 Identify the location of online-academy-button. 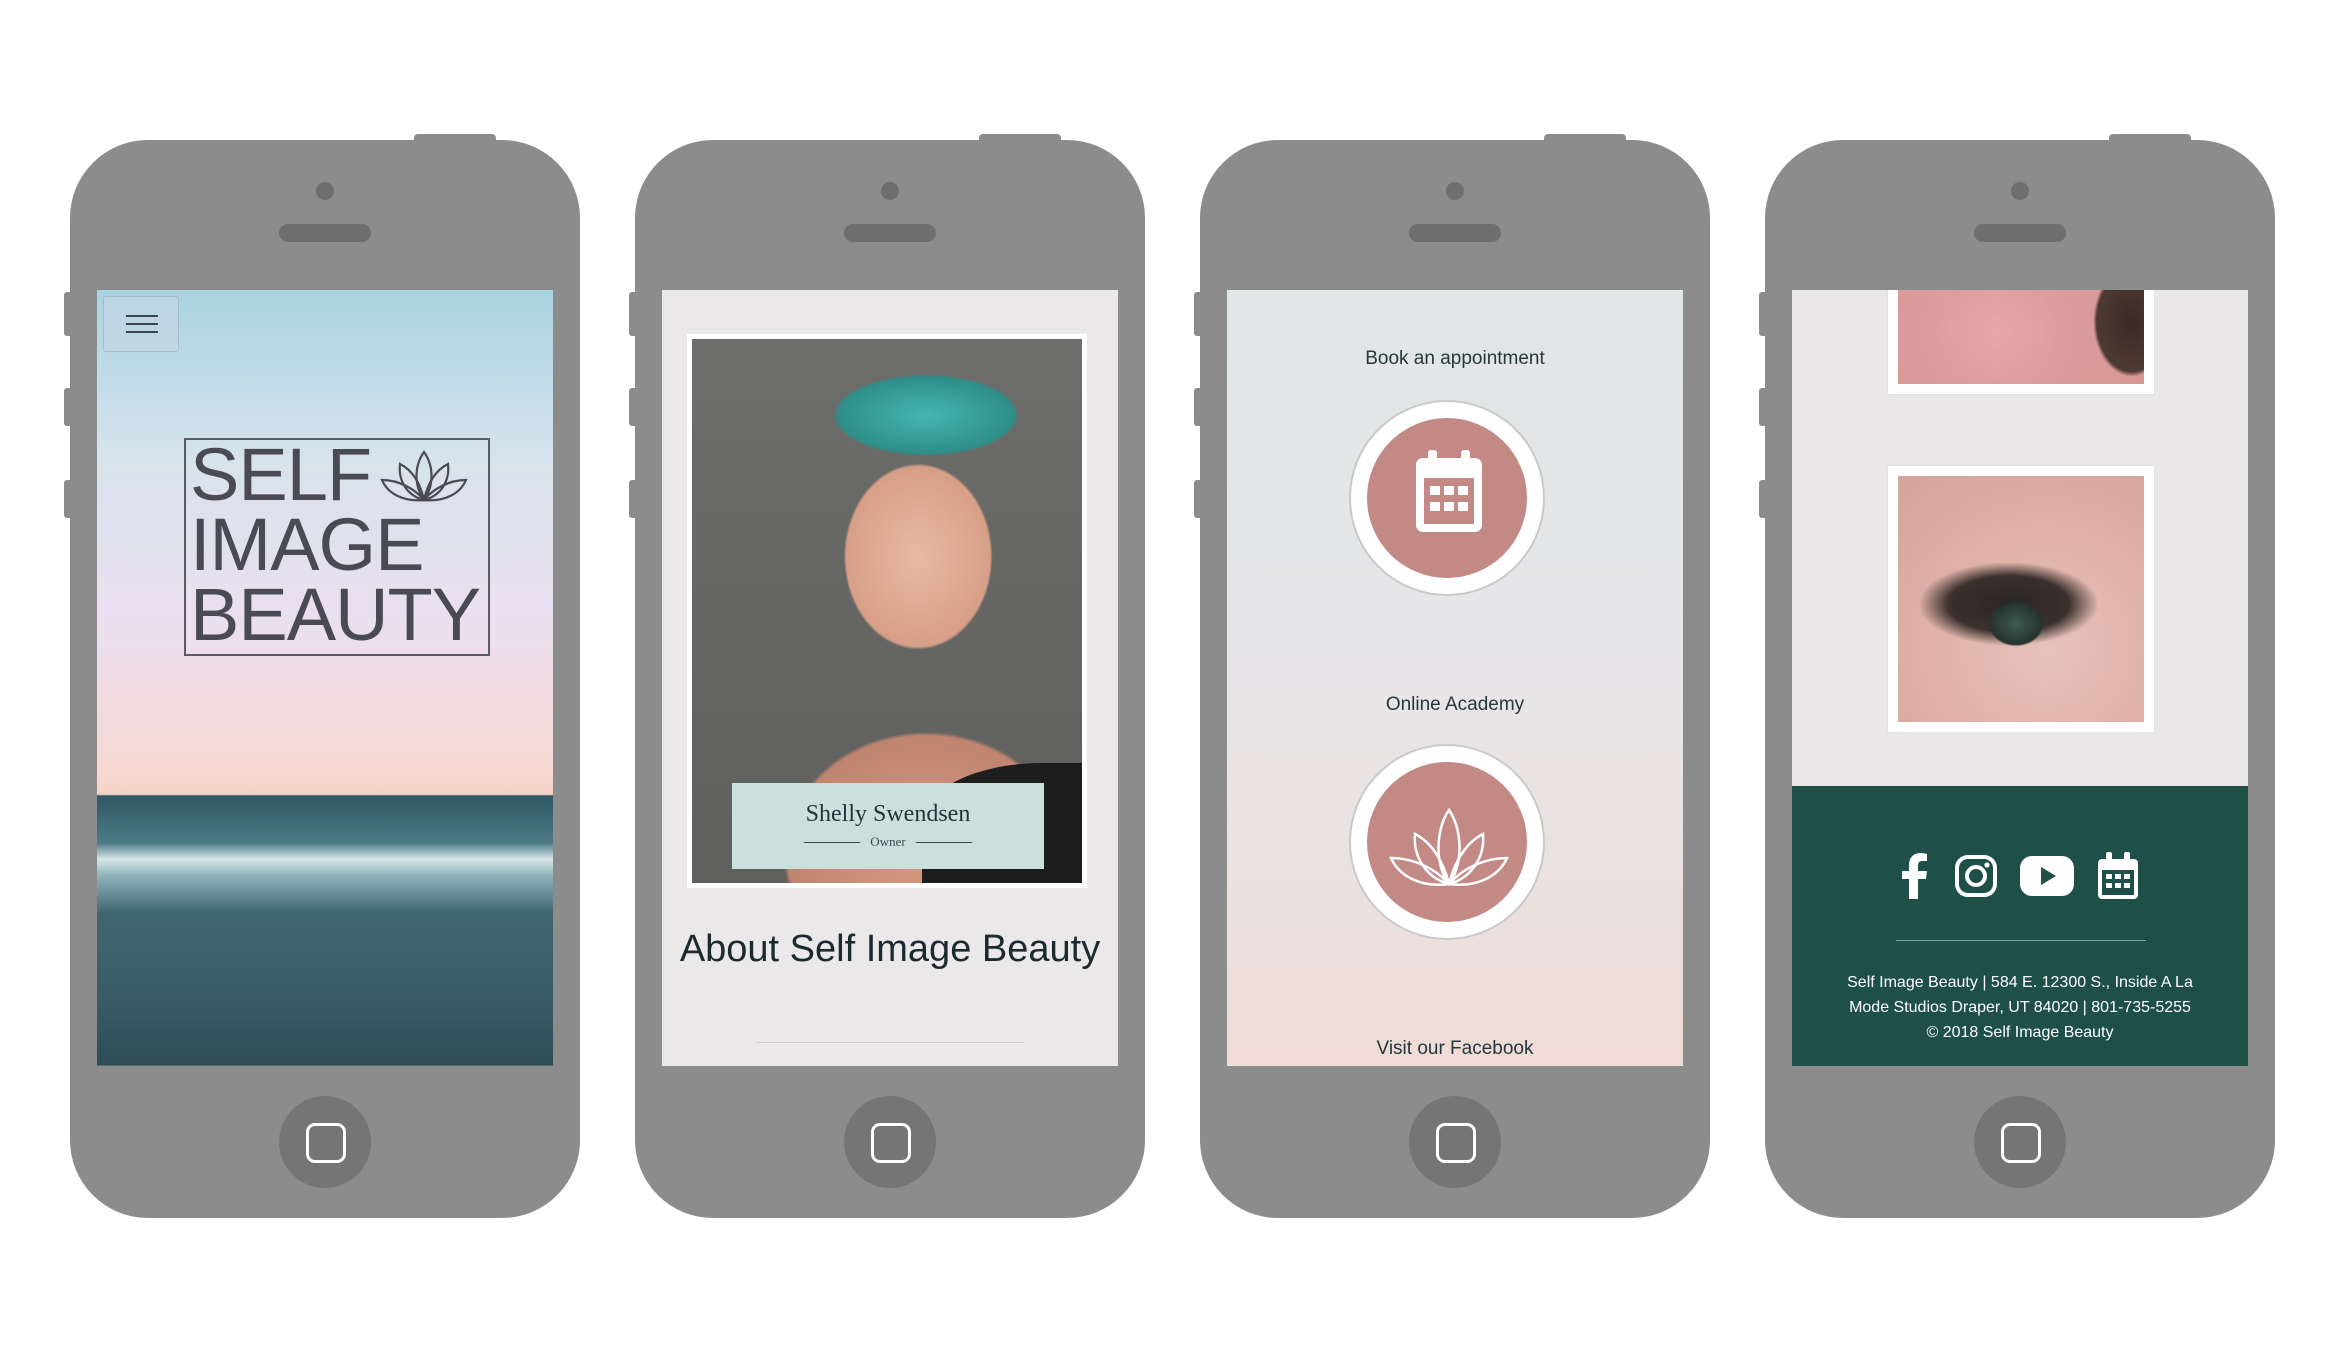
(1447, 842).